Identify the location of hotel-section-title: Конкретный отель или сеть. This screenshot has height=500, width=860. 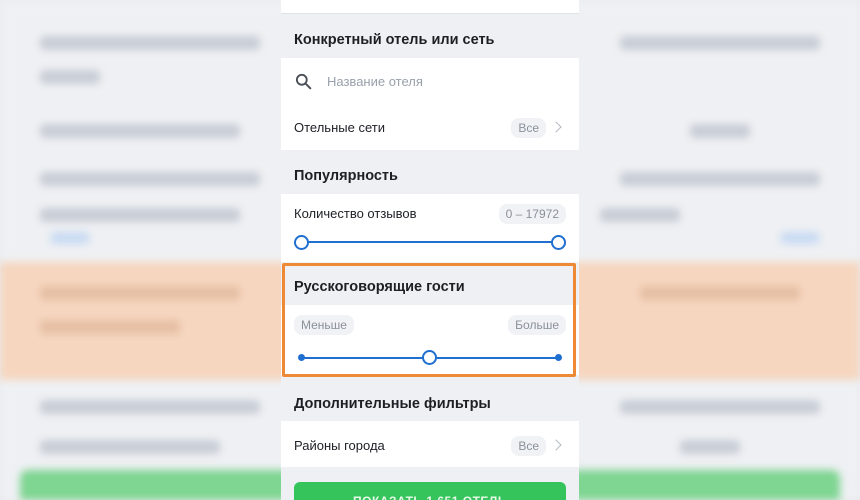
(394, 40).